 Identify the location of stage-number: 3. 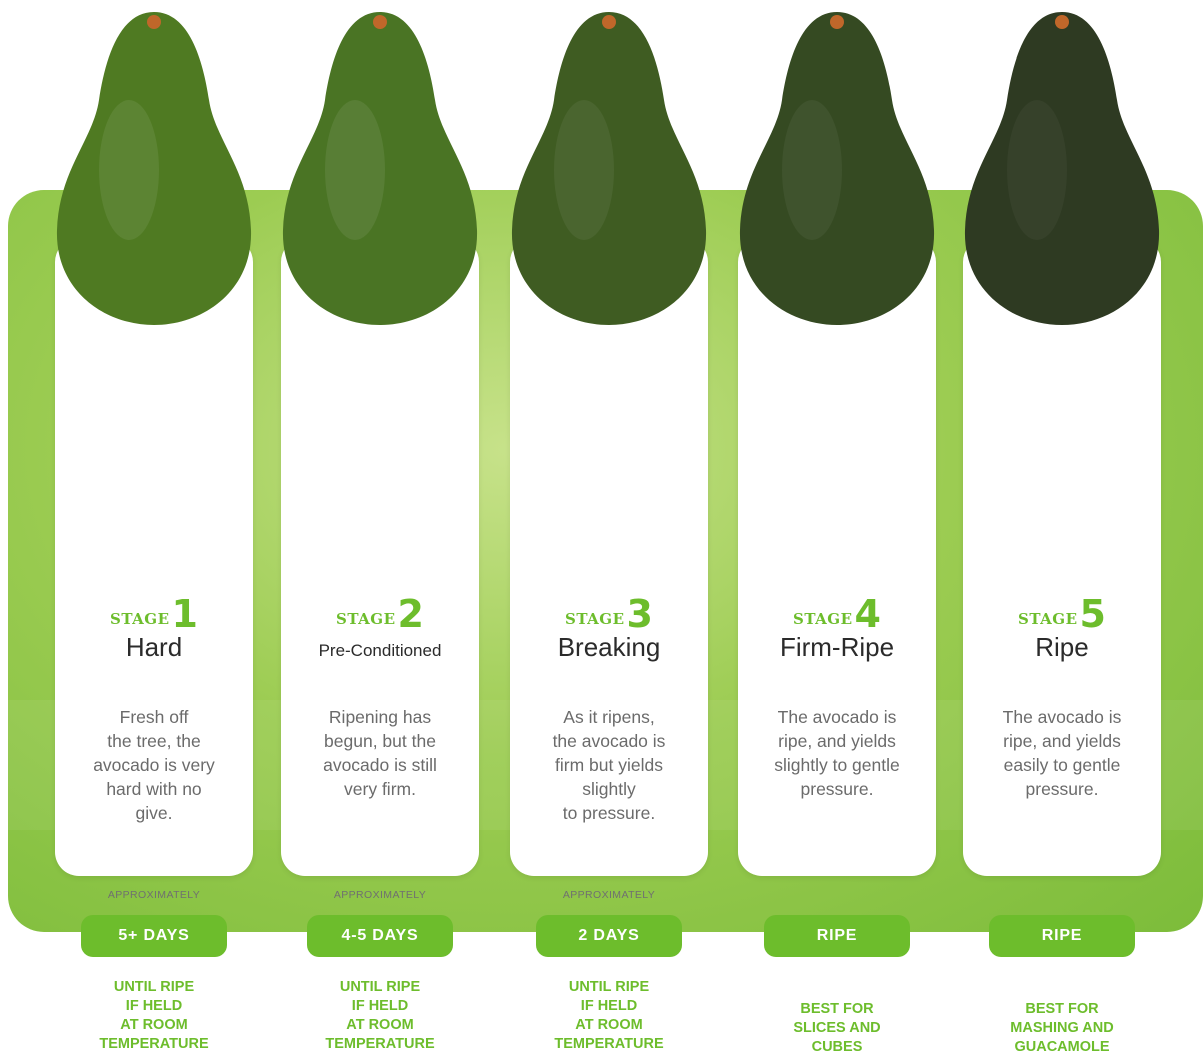
(639, 614).